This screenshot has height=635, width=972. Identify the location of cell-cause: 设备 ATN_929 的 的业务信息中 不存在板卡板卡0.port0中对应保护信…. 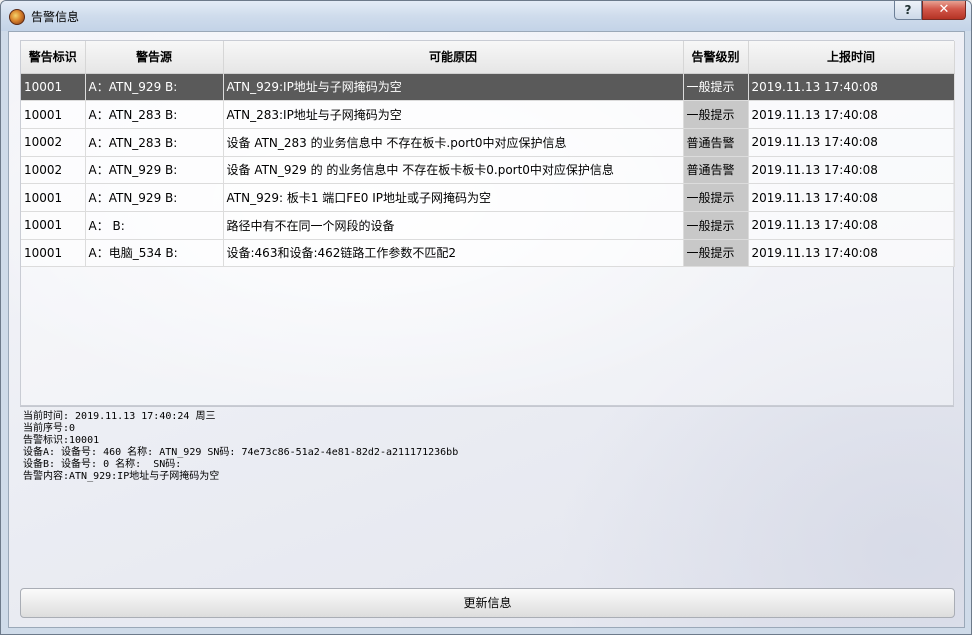
(453, 170).